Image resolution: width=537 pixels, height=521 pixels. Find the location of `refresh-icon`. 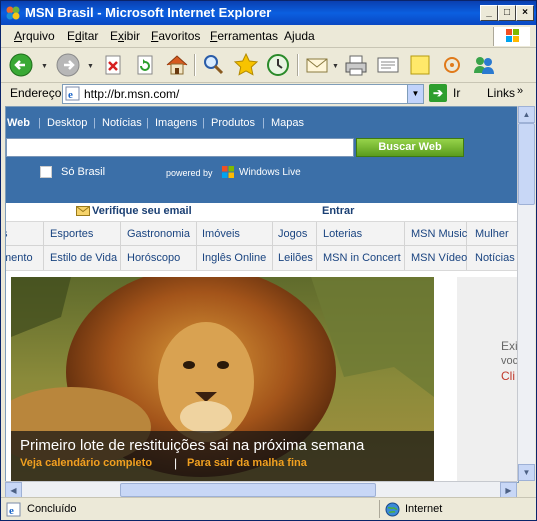

refresh-icon is located at coordinates (145, 65).